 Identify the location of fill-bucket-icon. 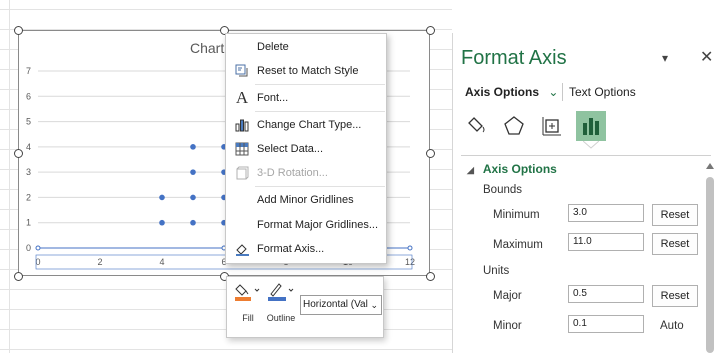
(247, 292).